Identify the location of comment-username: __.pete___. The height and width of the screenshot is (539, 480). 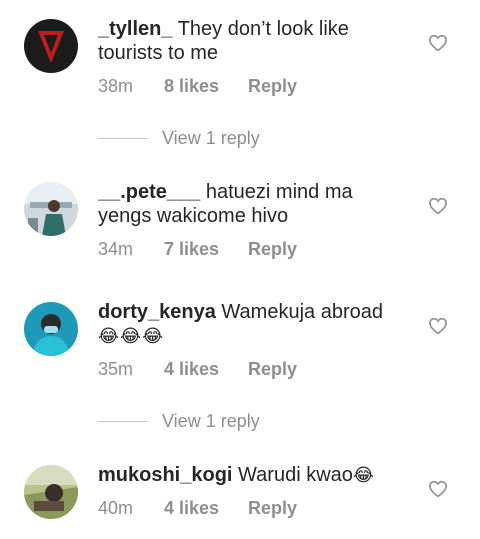
(149, 192).